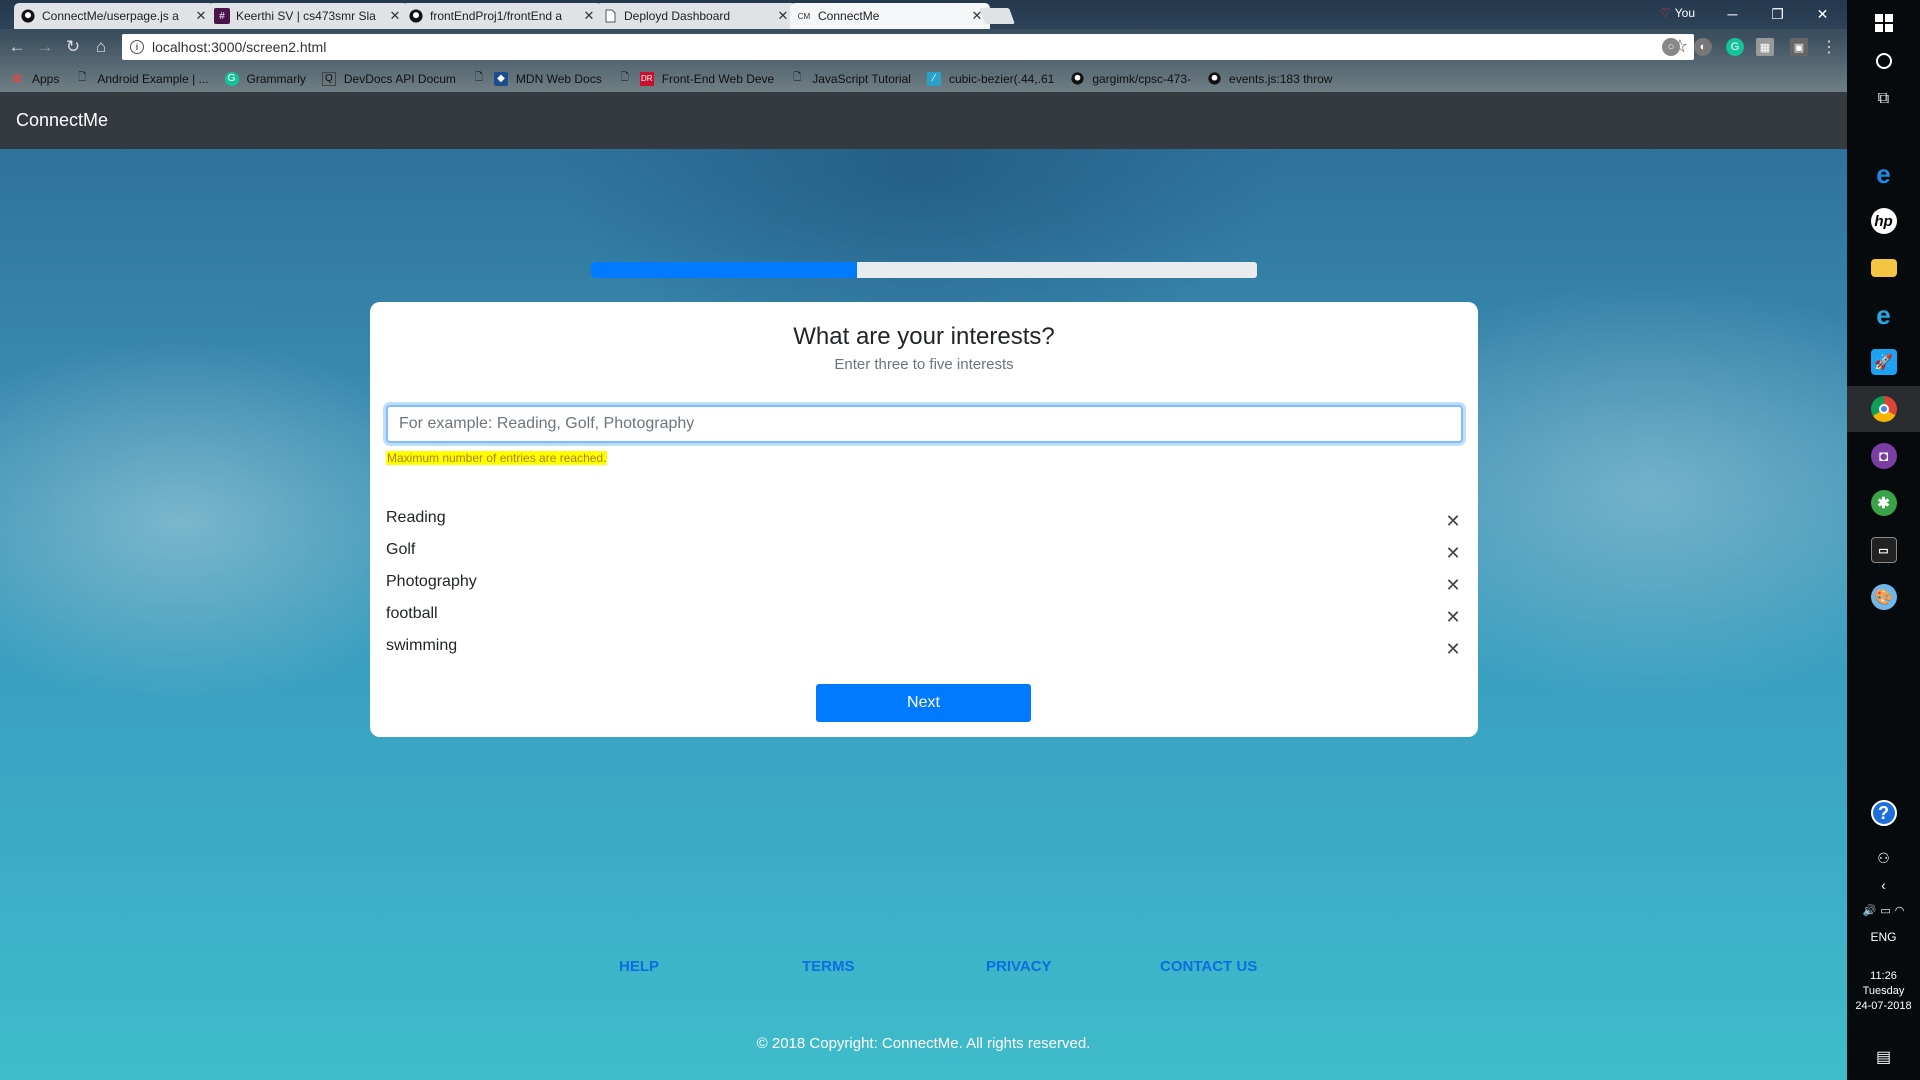  I want to click on browser-tab: Deployd Dashboard ✕, so click(696, 16).